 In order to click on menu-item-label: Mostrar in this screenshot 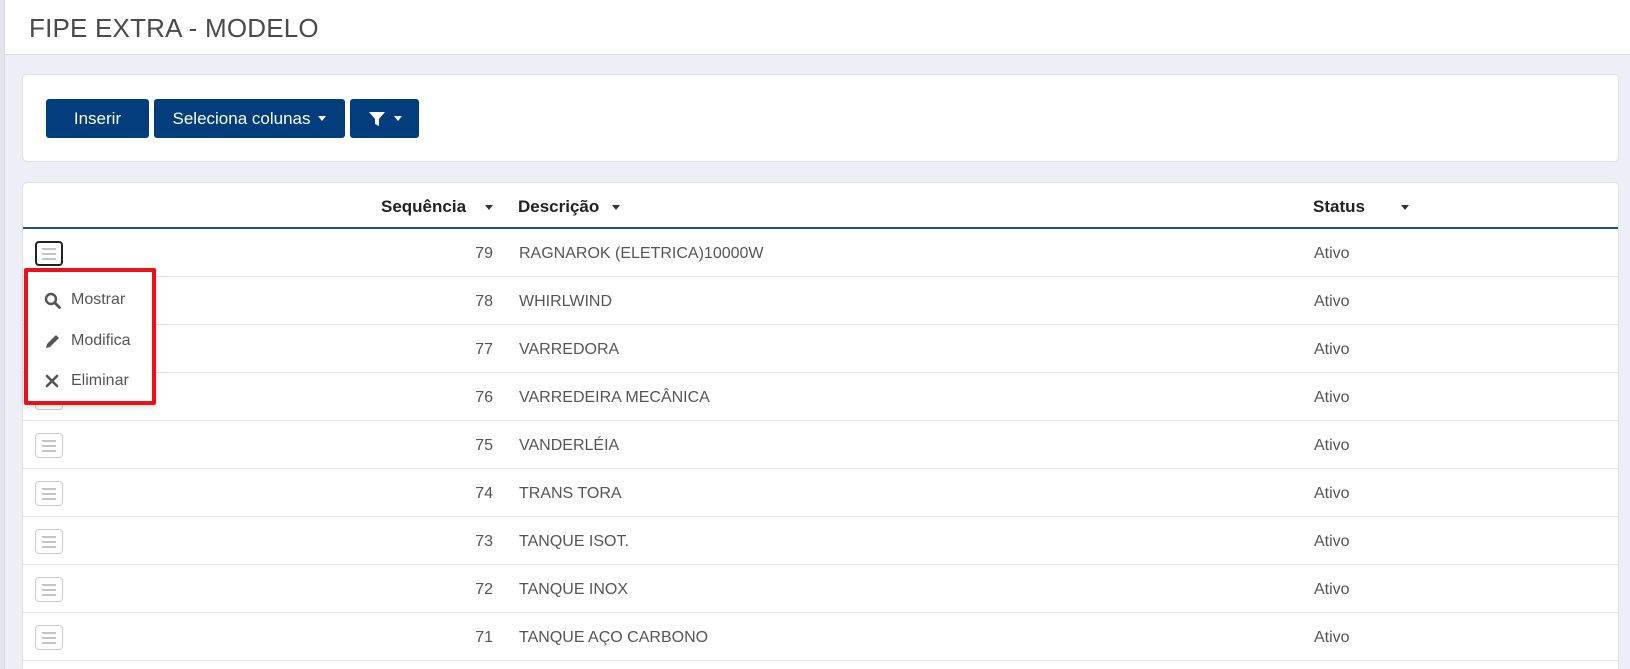, I will do `click(98, 299)`.